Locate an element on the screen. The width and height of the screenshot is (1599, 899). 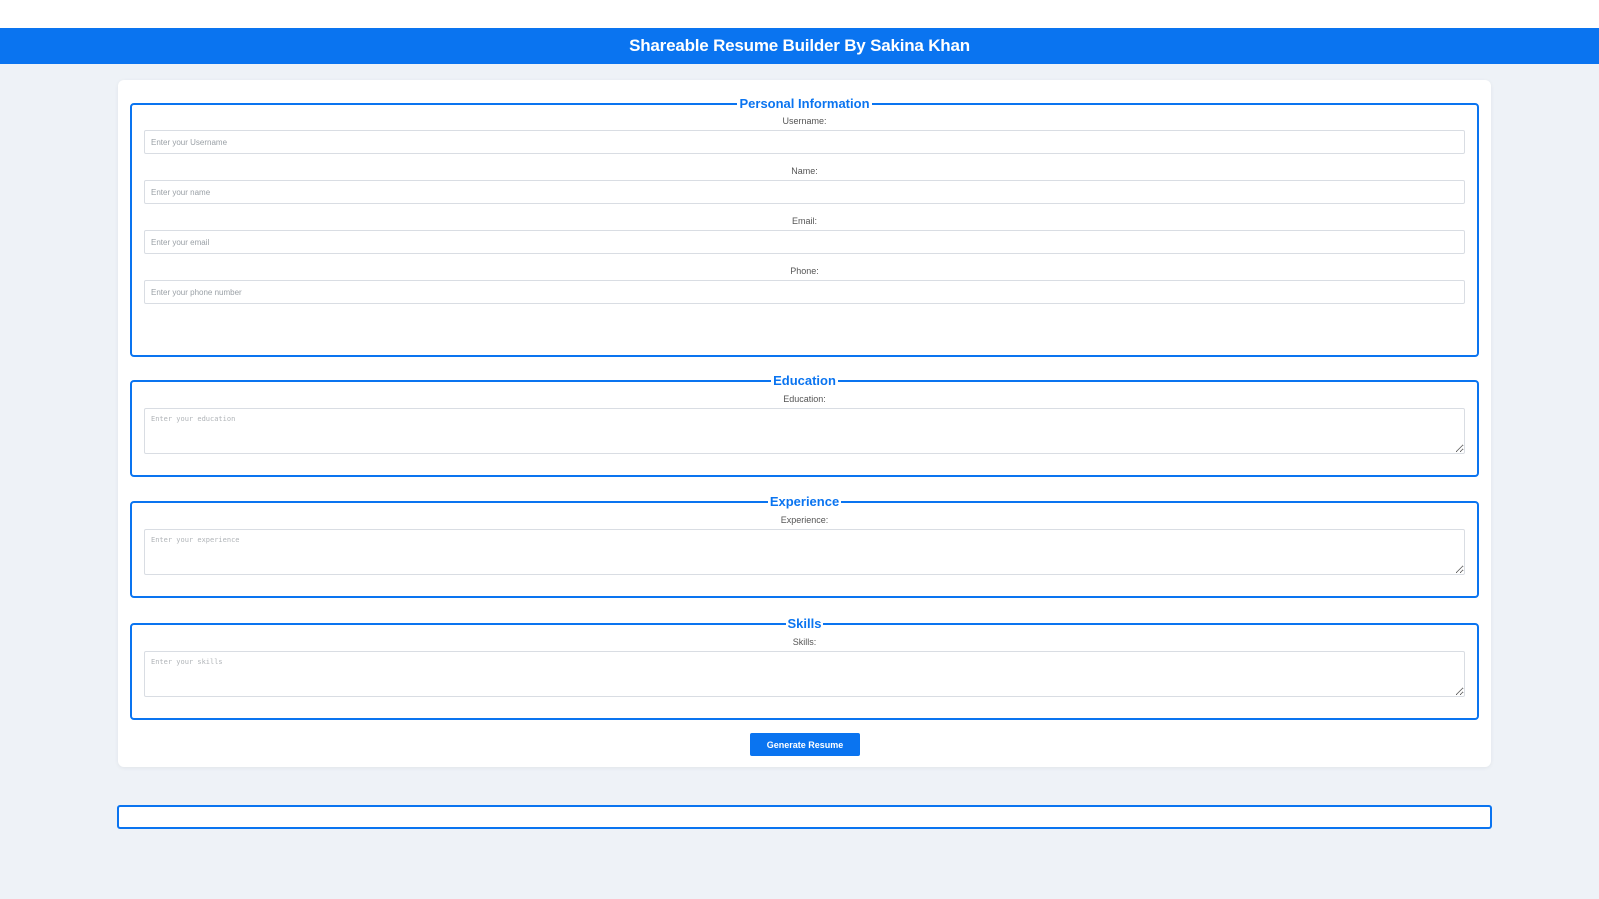
skills-legend: Skills is located at coordinates (804, 623).